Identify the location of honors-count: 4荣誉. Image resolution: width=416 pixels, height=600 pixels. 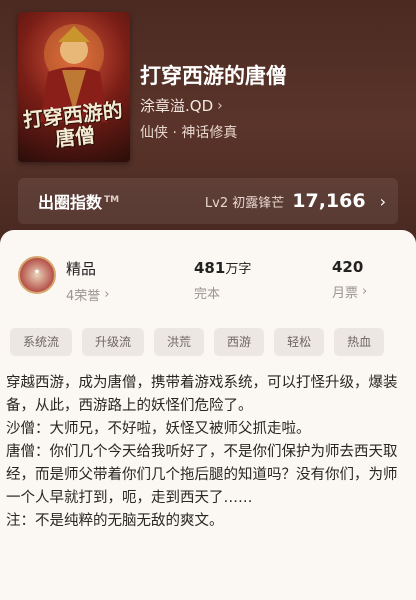
(83, 296).